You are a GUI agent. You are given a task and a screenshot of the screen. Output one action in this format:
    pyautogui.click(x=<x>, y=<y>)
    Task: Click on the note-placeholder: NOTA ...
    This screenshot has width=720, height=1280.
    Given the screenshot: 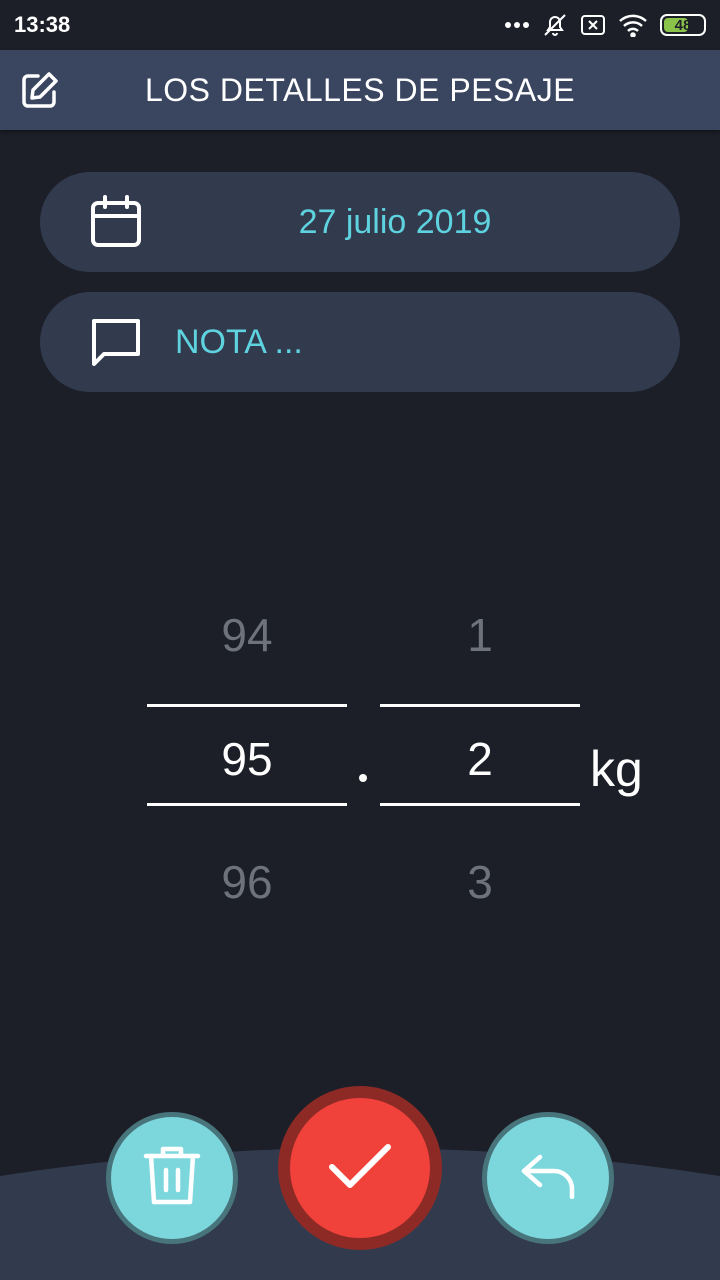 What is the action you would take?
    pyautogui.click(x=239, y=341)
    